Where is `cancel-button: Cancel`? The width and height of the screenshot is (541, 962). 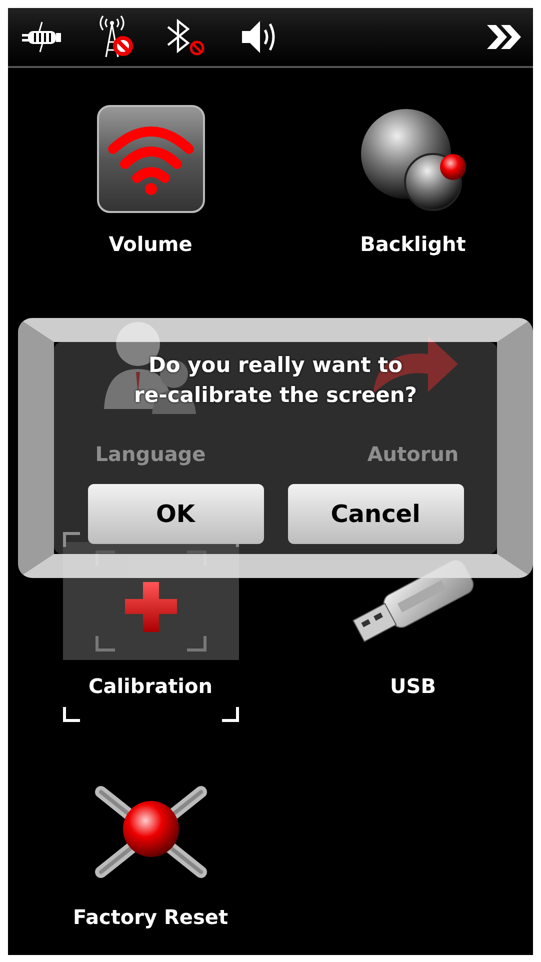 cancel-button: Cancel is located at coordinates (376, 514).